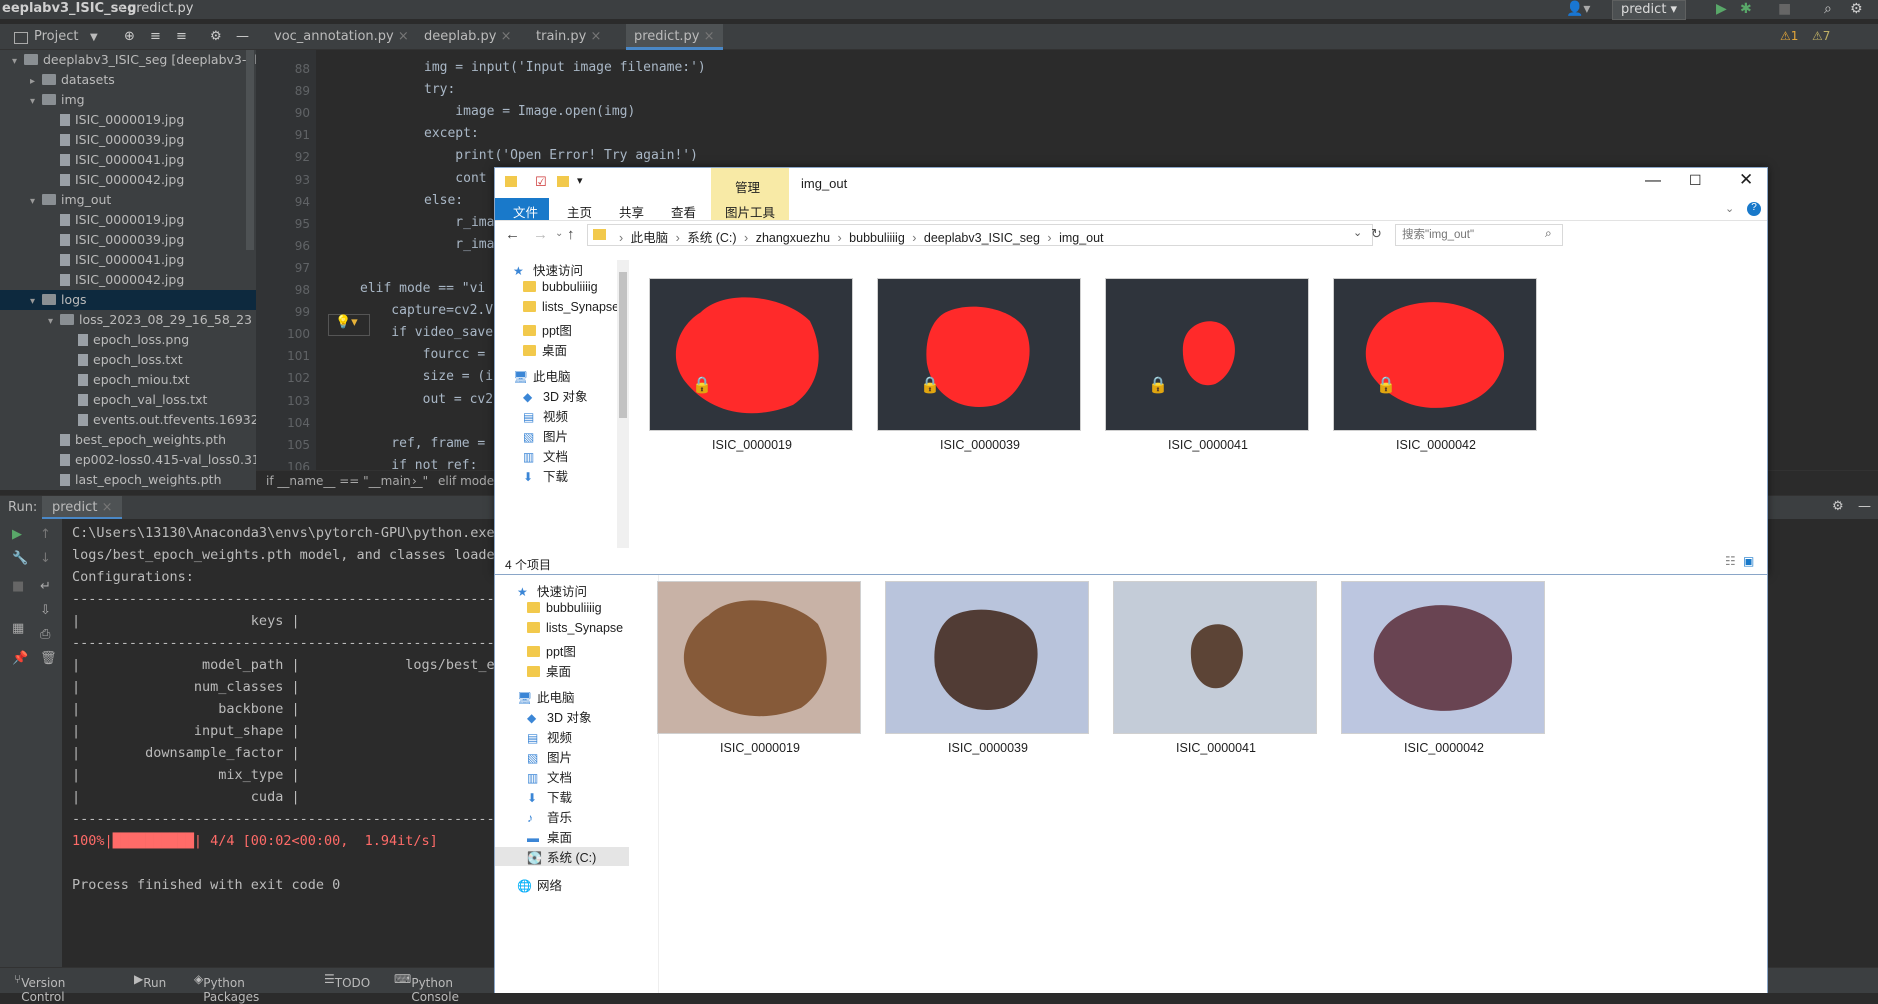 The width and height of the screenshot is (1878, 1004). What do you see at coordinates (1436, 445) in the screenshot?
I see `file-name-label: ISIC_0000042` at bounding box center [1436, 445].